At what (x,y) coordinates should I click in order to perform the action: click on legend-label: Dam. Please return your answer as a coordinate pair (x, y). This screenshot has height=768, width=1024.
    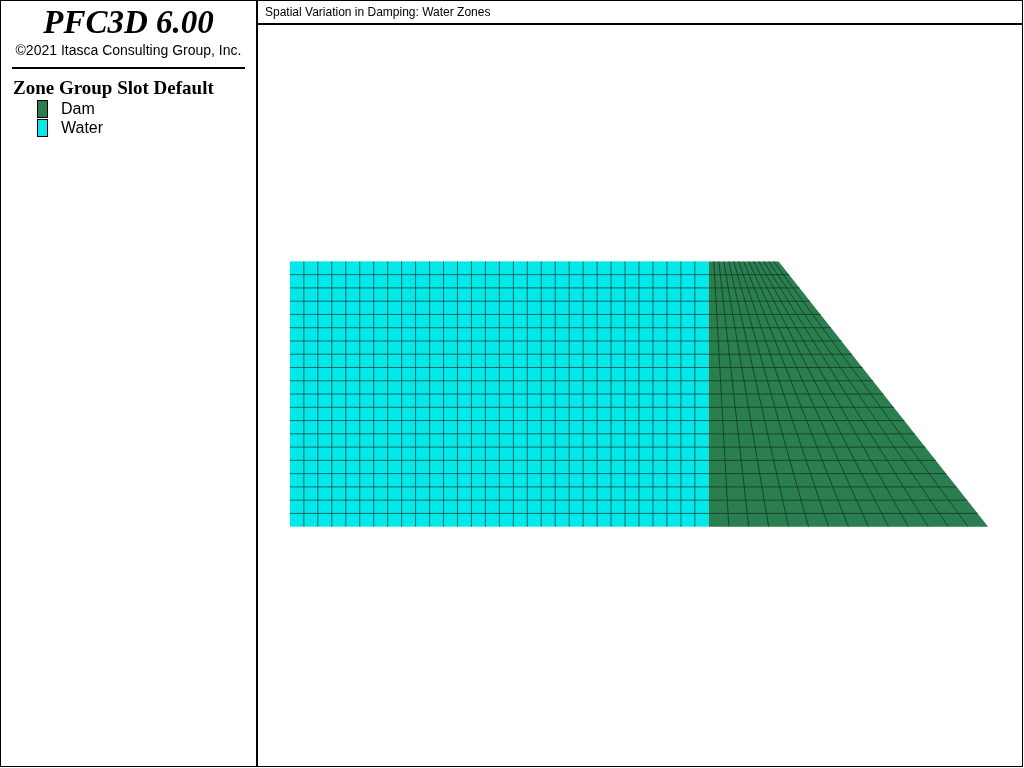
    Looking at the image, I should click on (78, 108).